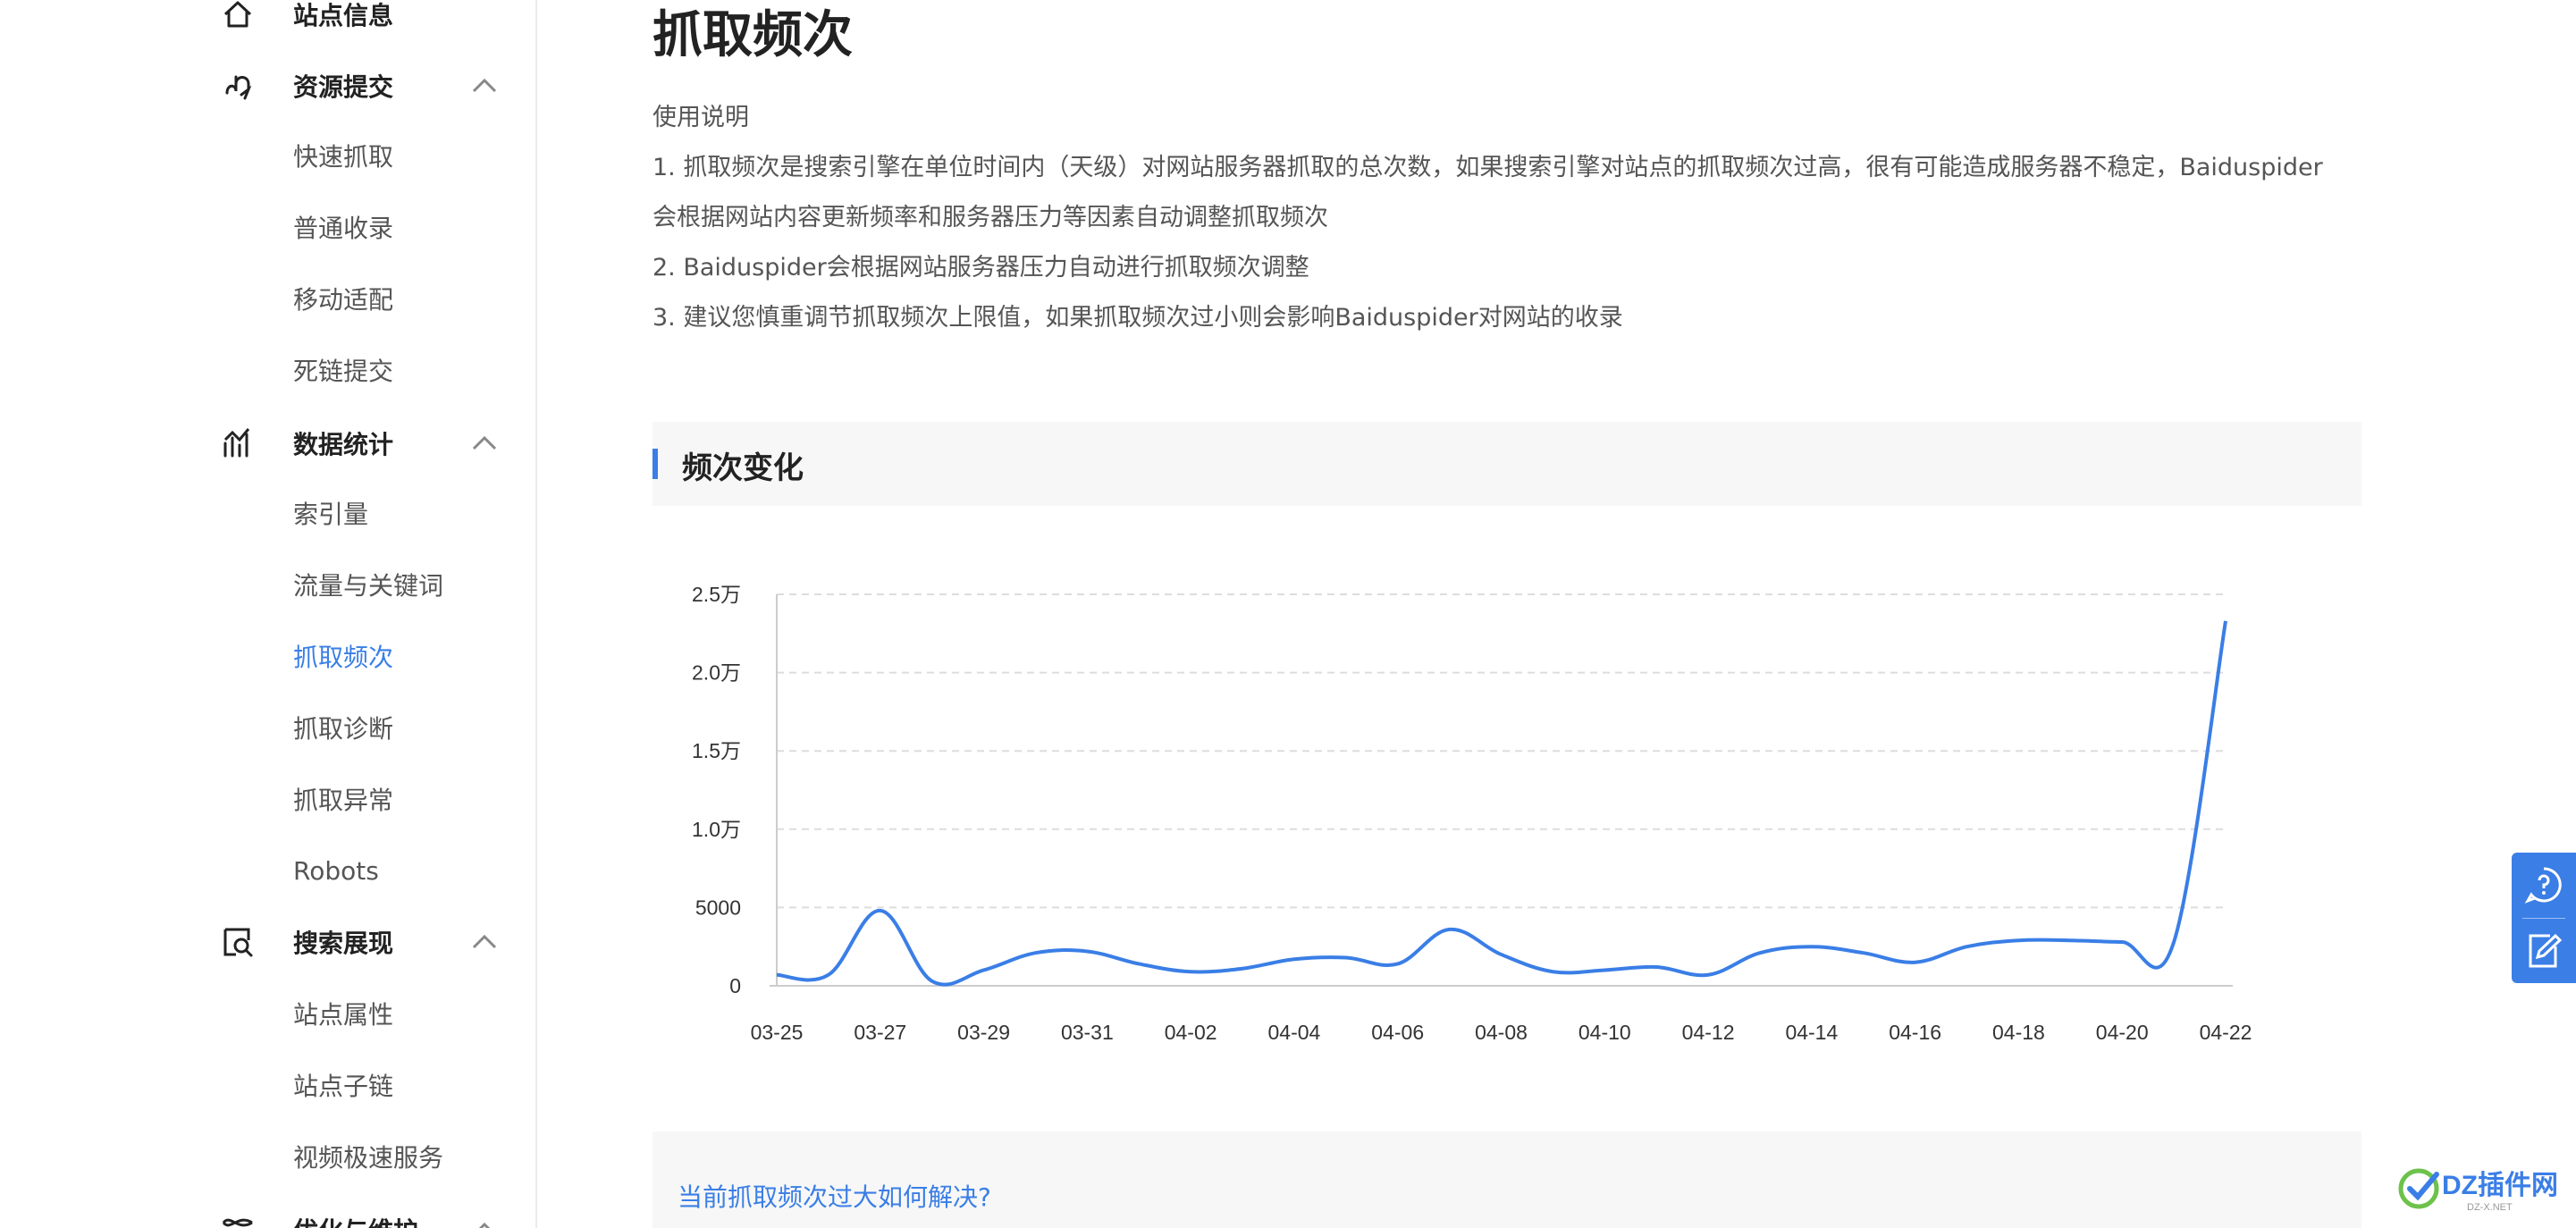 The height and width of the screenshot is (1228, 2576). Describe the element at coordinates (1812, 1032) in the screenshot. I see `x-tick-label: 04-14` at that location.